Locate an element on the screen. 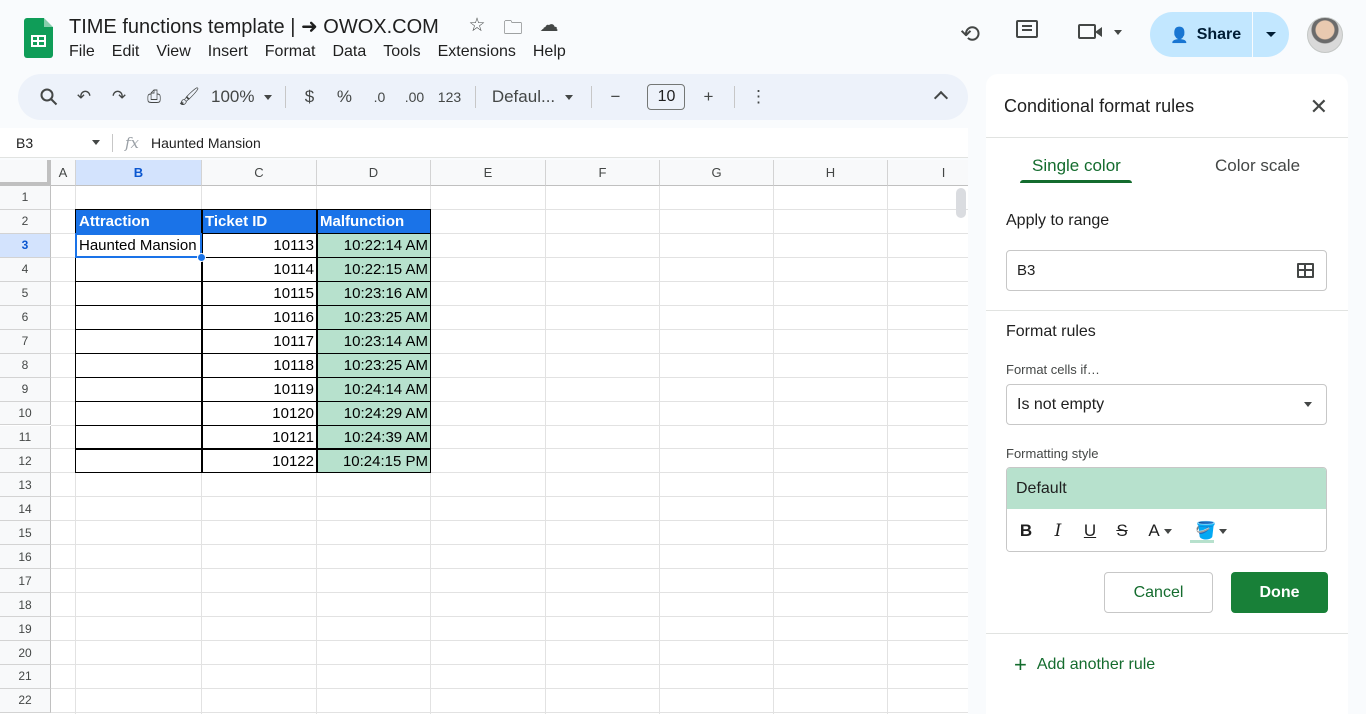  row-header-4: 4 is located at coordinates (25, 269).